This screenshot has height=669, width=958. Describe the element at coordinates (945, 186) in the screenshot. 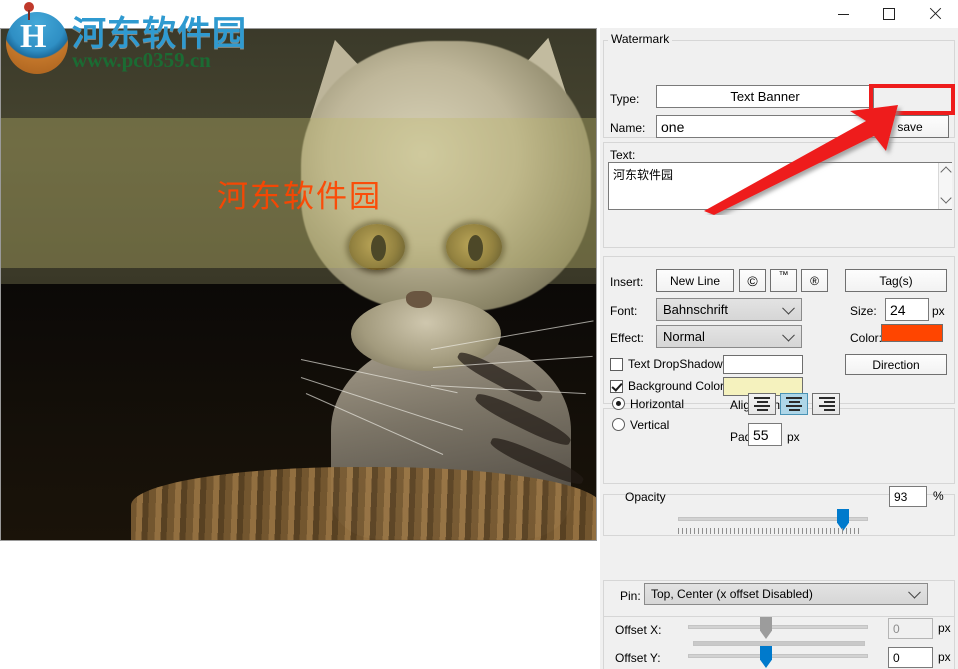

I see `text-scrollbar` at that location.